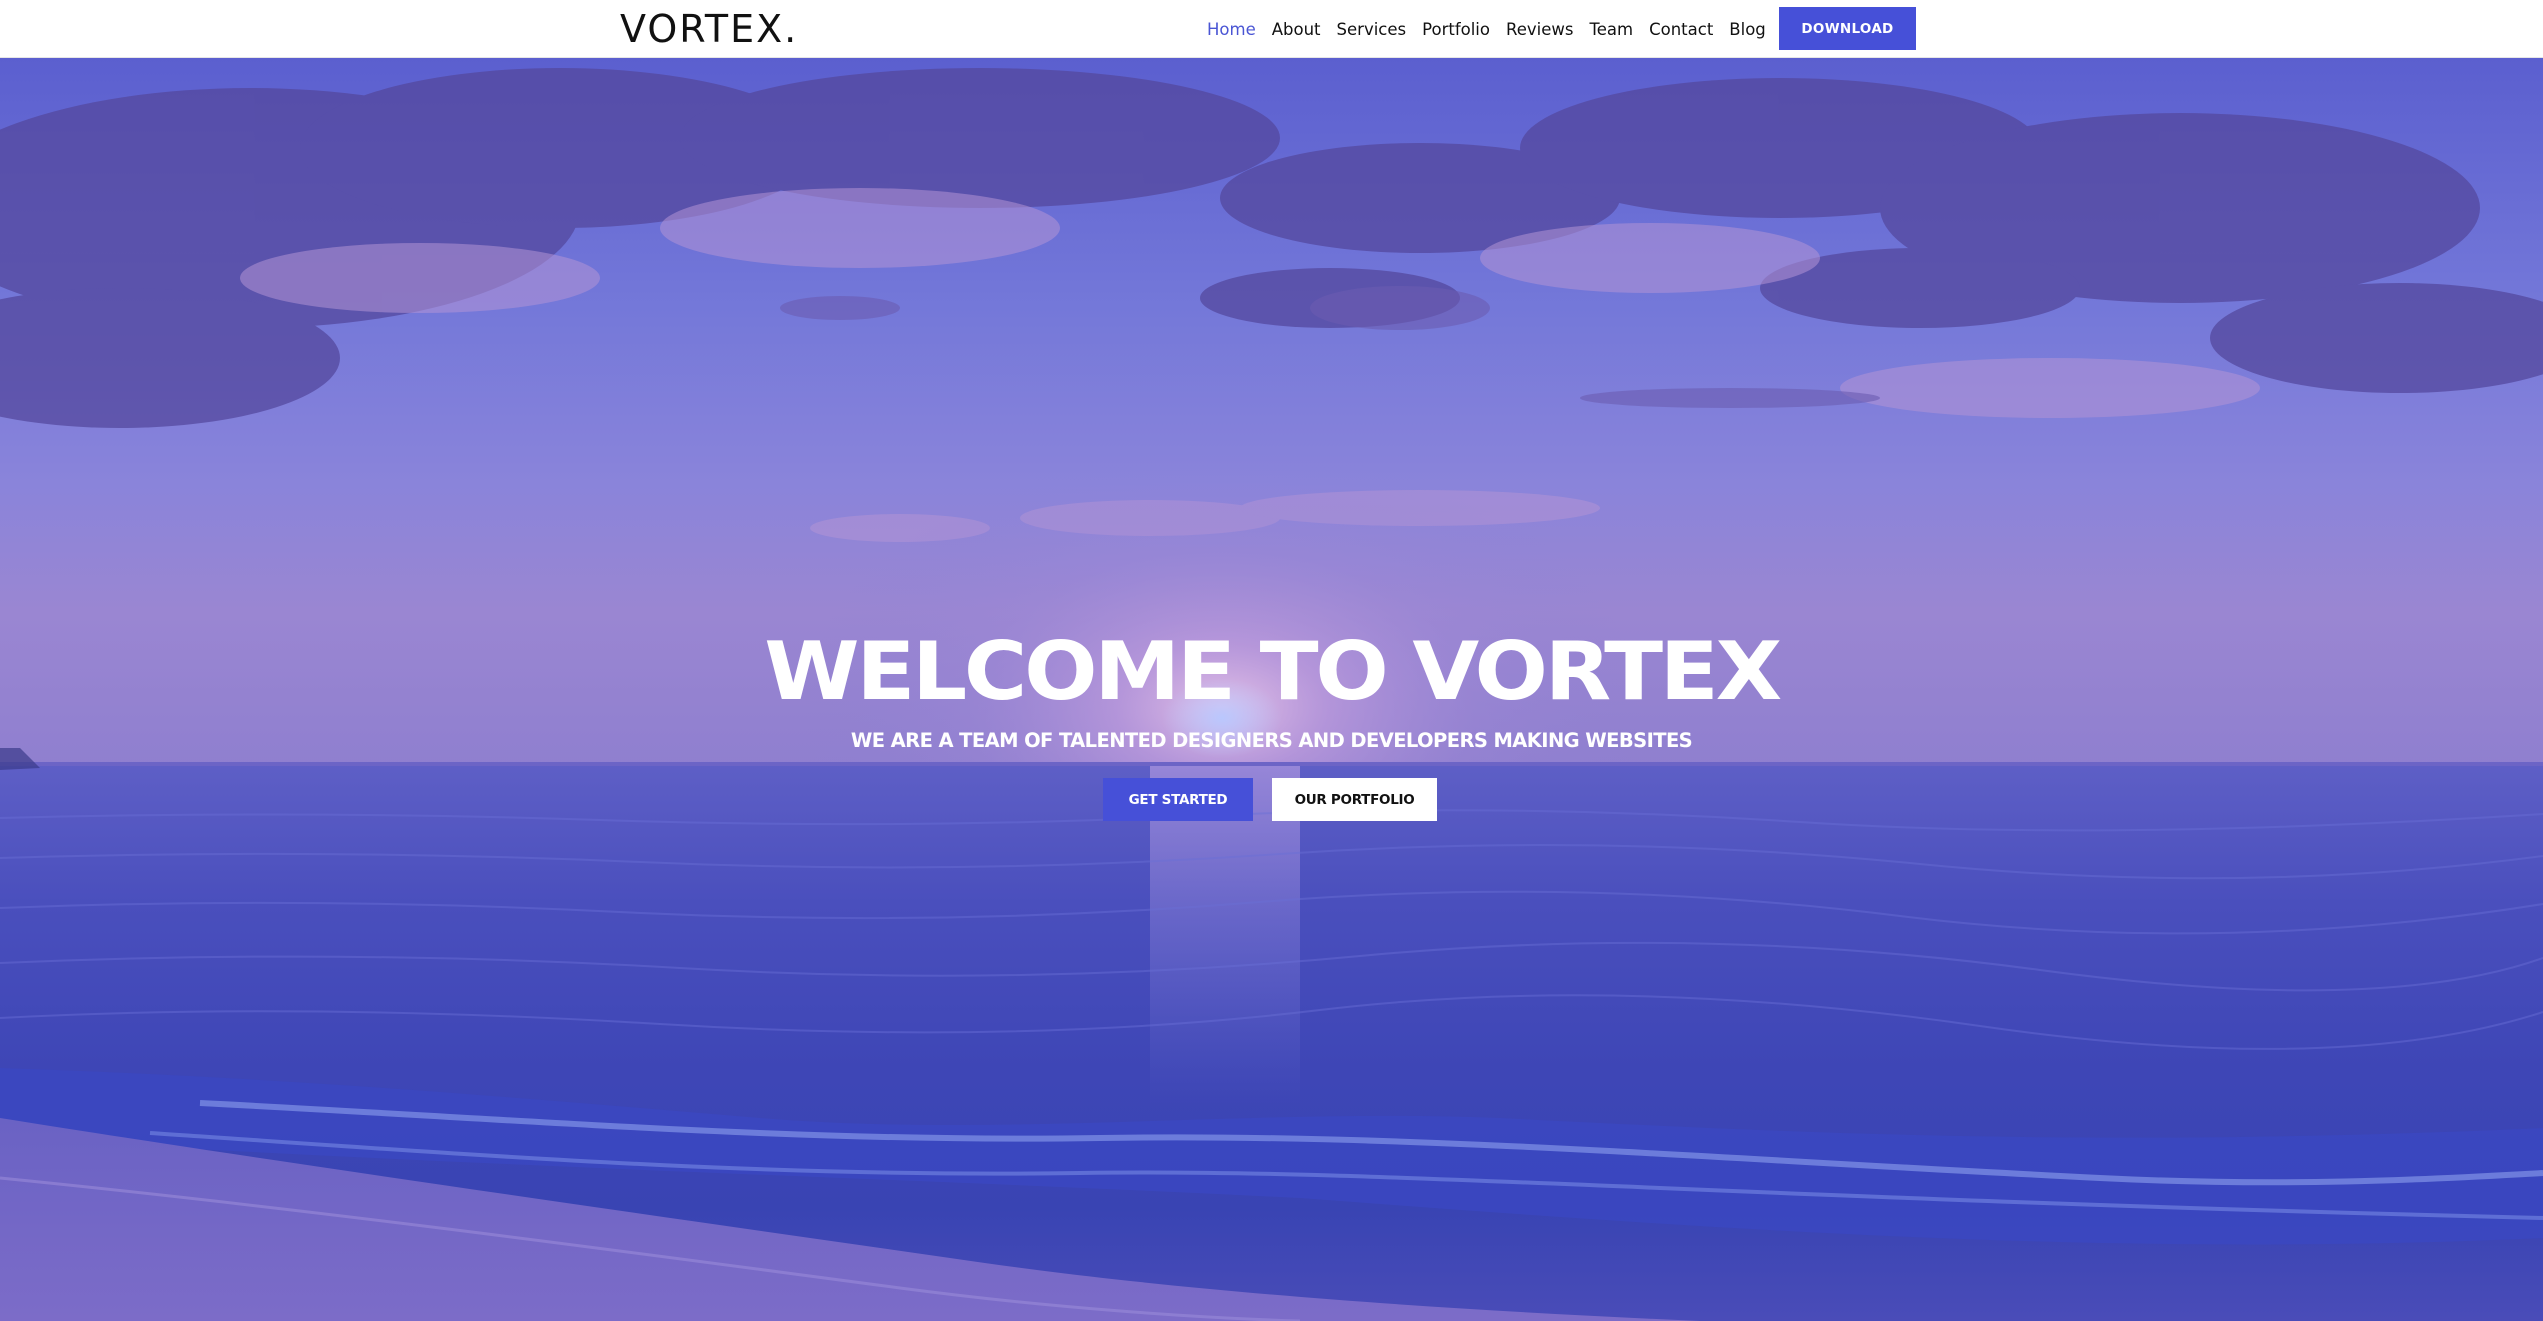  Describe the element at coordinates (1747, 29) in the screenshot. I see `nav-link-blog: Blog` at that location.